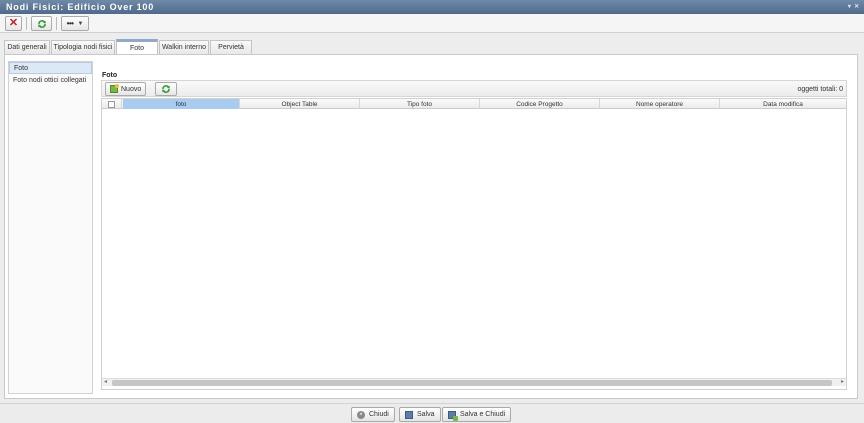 The image size is (864, 423). I want to click on new-button: Nuovo, so click(126, 89).